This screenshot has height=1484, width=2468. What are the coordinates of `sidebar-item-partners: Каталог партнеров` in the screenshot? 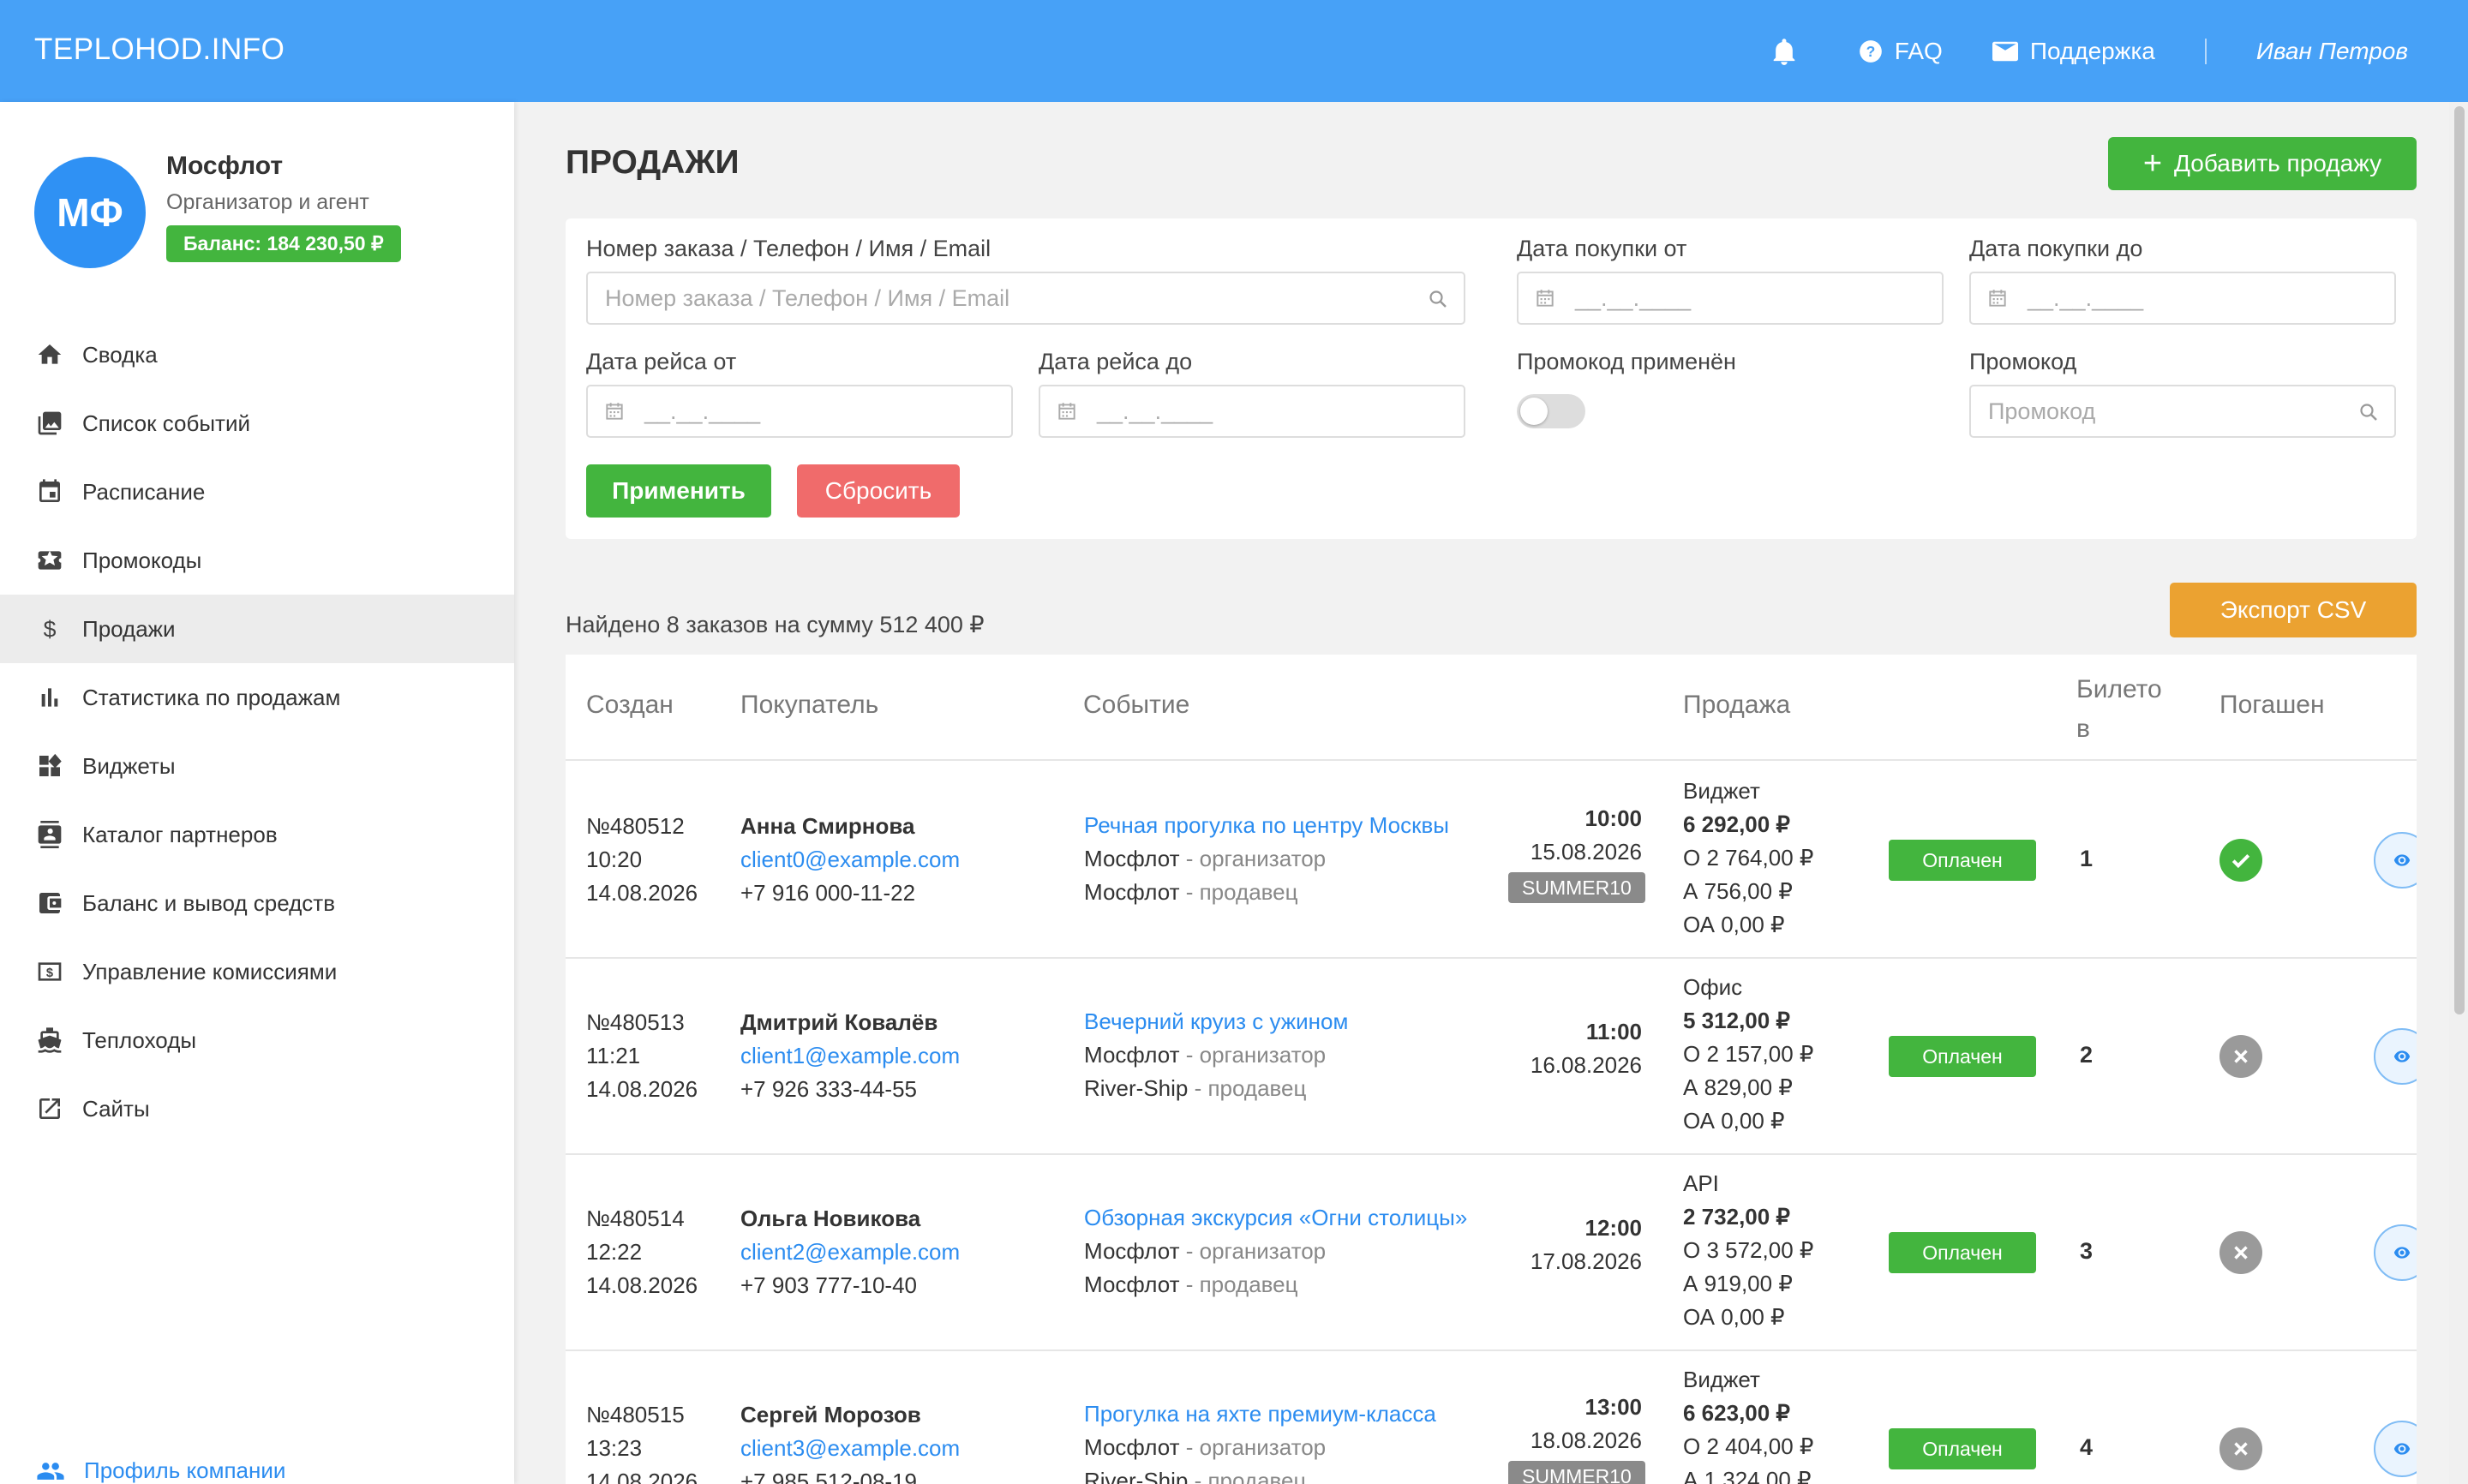 It's located at (257, 835).